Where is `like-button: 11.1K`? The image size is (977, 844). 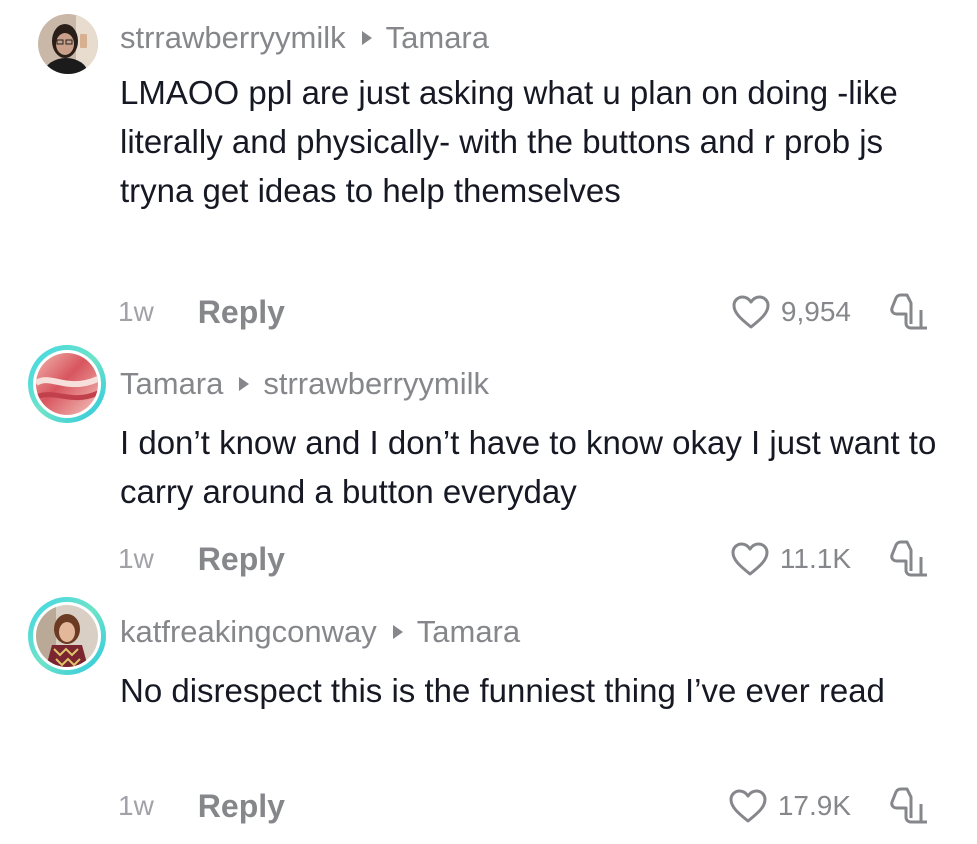
like-button: 11.1K is located at coordinates (790, 559).